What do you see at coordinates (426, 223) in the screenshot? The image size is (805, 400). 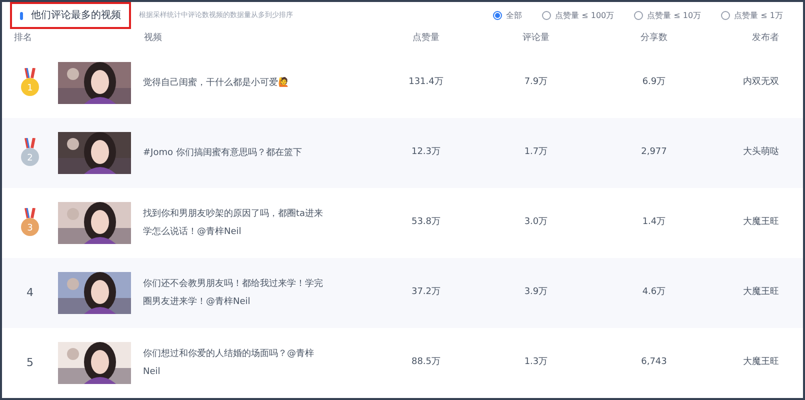 I see `table-cell-text: 53.8万` at bounding box center [426, 223].